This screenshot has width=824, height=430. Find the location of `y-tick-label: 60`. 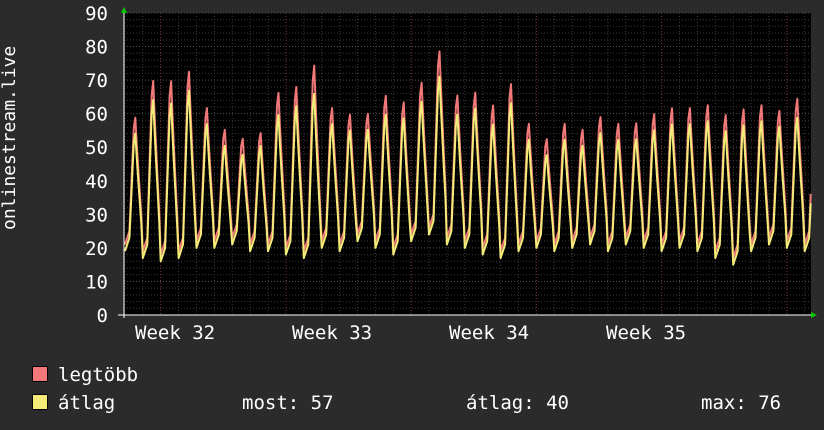

y-tick-label: 60 is located at coordinates (96, 115).